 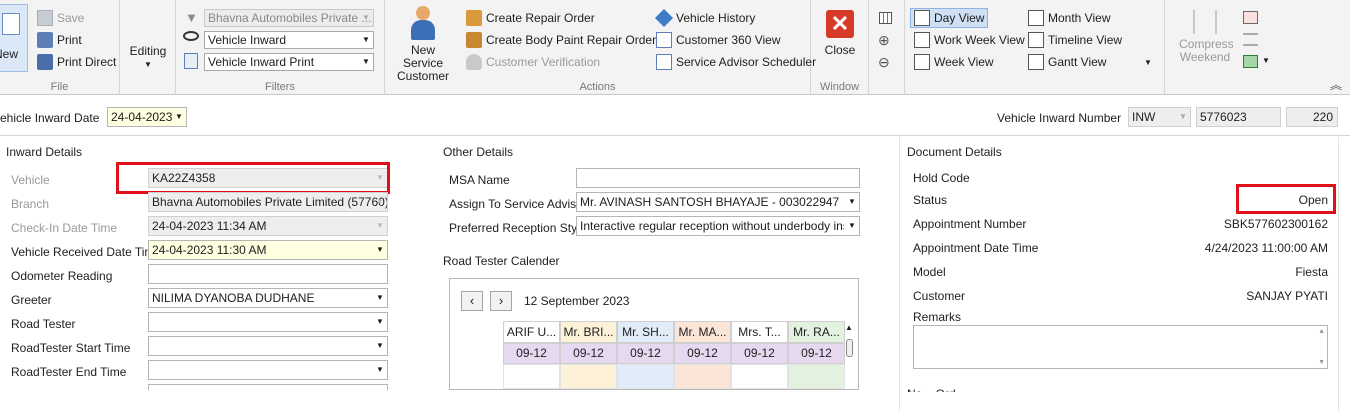 I want to click on resource-view-icon, so click(x=1250, y=17).